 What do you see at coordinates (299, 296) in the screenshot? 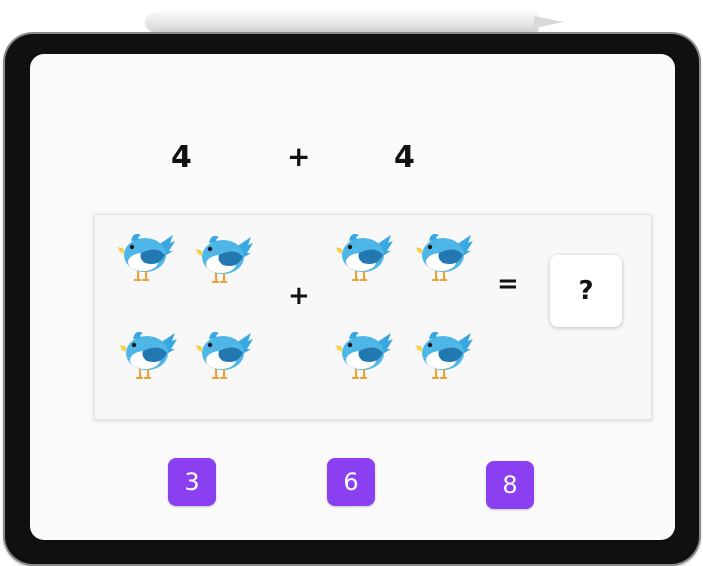
I see `visual-plus-sign: +` at bounding box center [299, 296].